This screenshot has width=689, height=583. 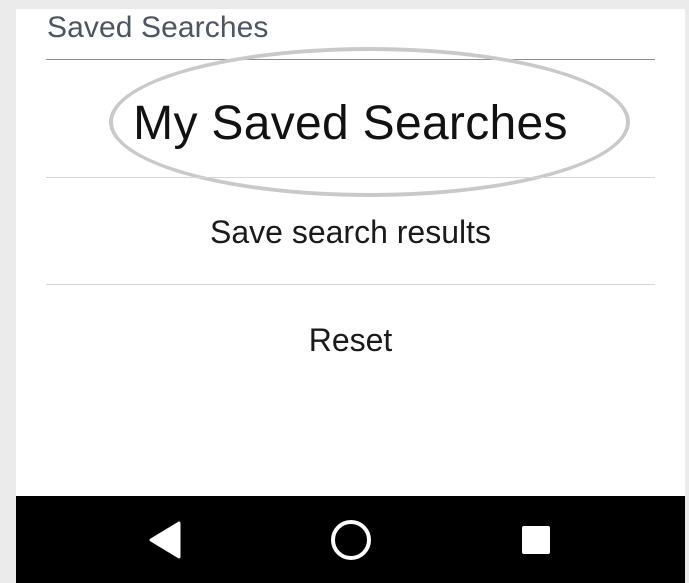 I want to click on nav-home-button, so click(x=351, y=539).